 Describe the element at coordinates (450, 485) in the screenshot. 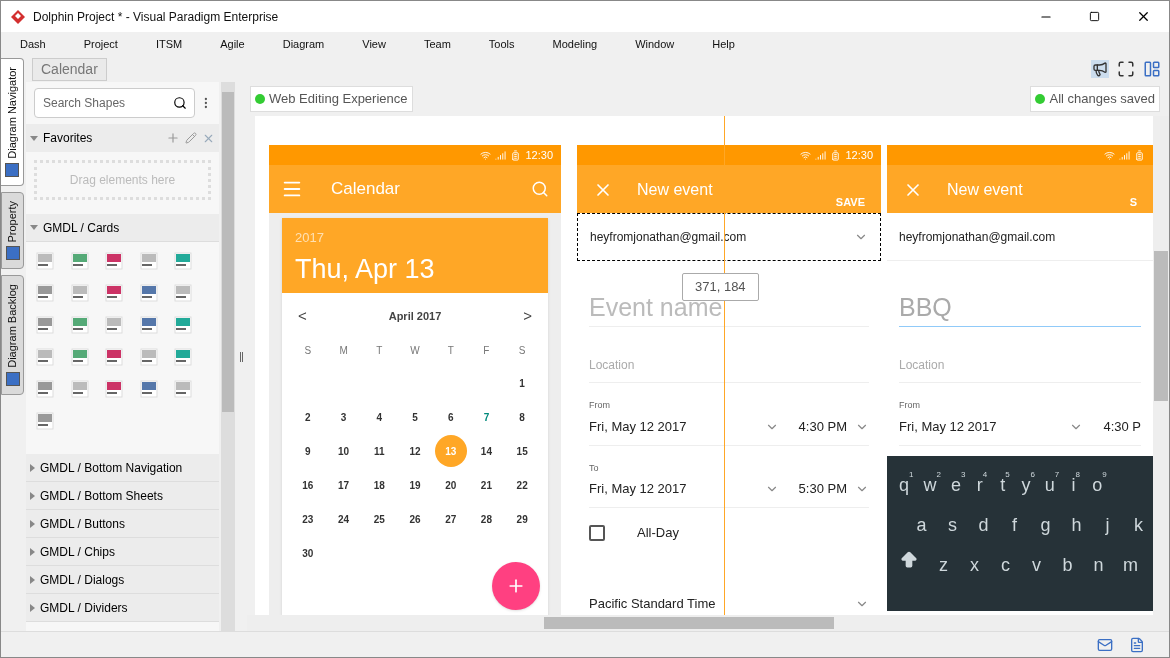

I see `calendar-day: 20` at that location.